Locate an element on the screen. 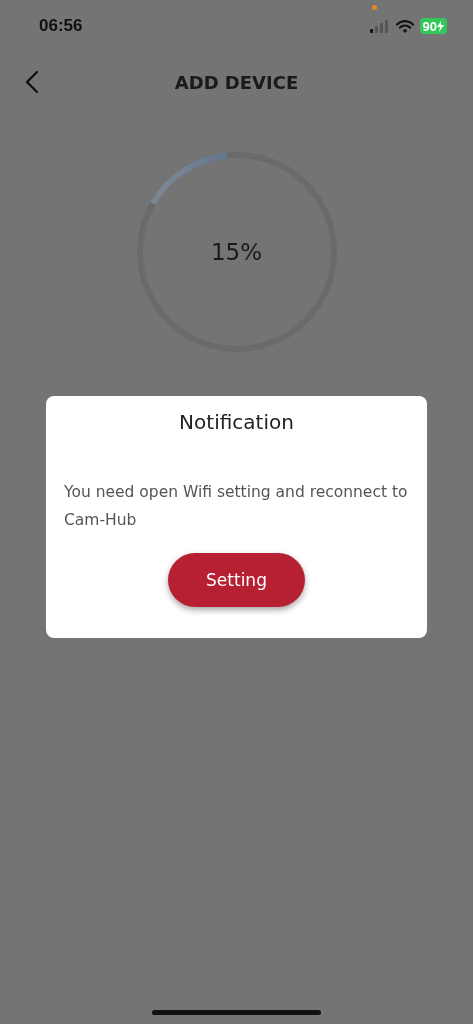 Image resolution: width=473 pixels, height=1024 pixels. back-icon is located at coordinates (32, 82).